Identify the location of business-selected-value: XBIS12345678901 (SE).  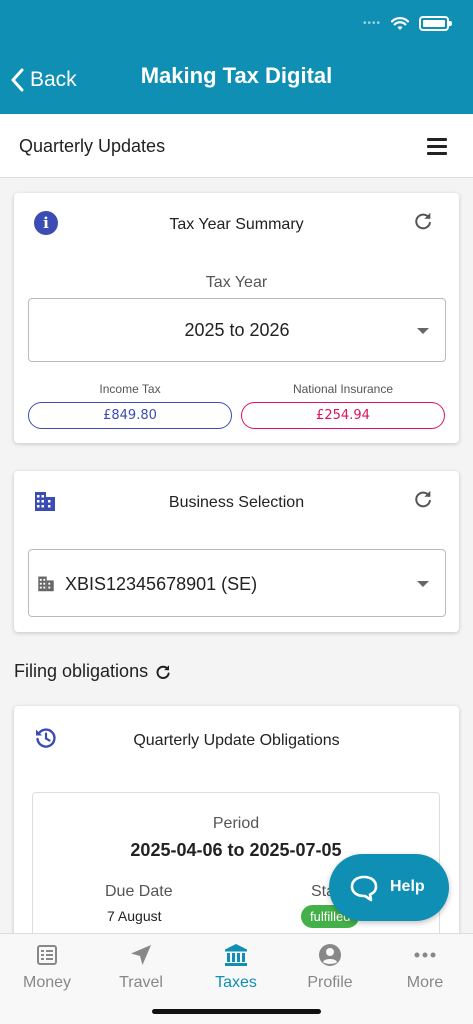
(161, 584).